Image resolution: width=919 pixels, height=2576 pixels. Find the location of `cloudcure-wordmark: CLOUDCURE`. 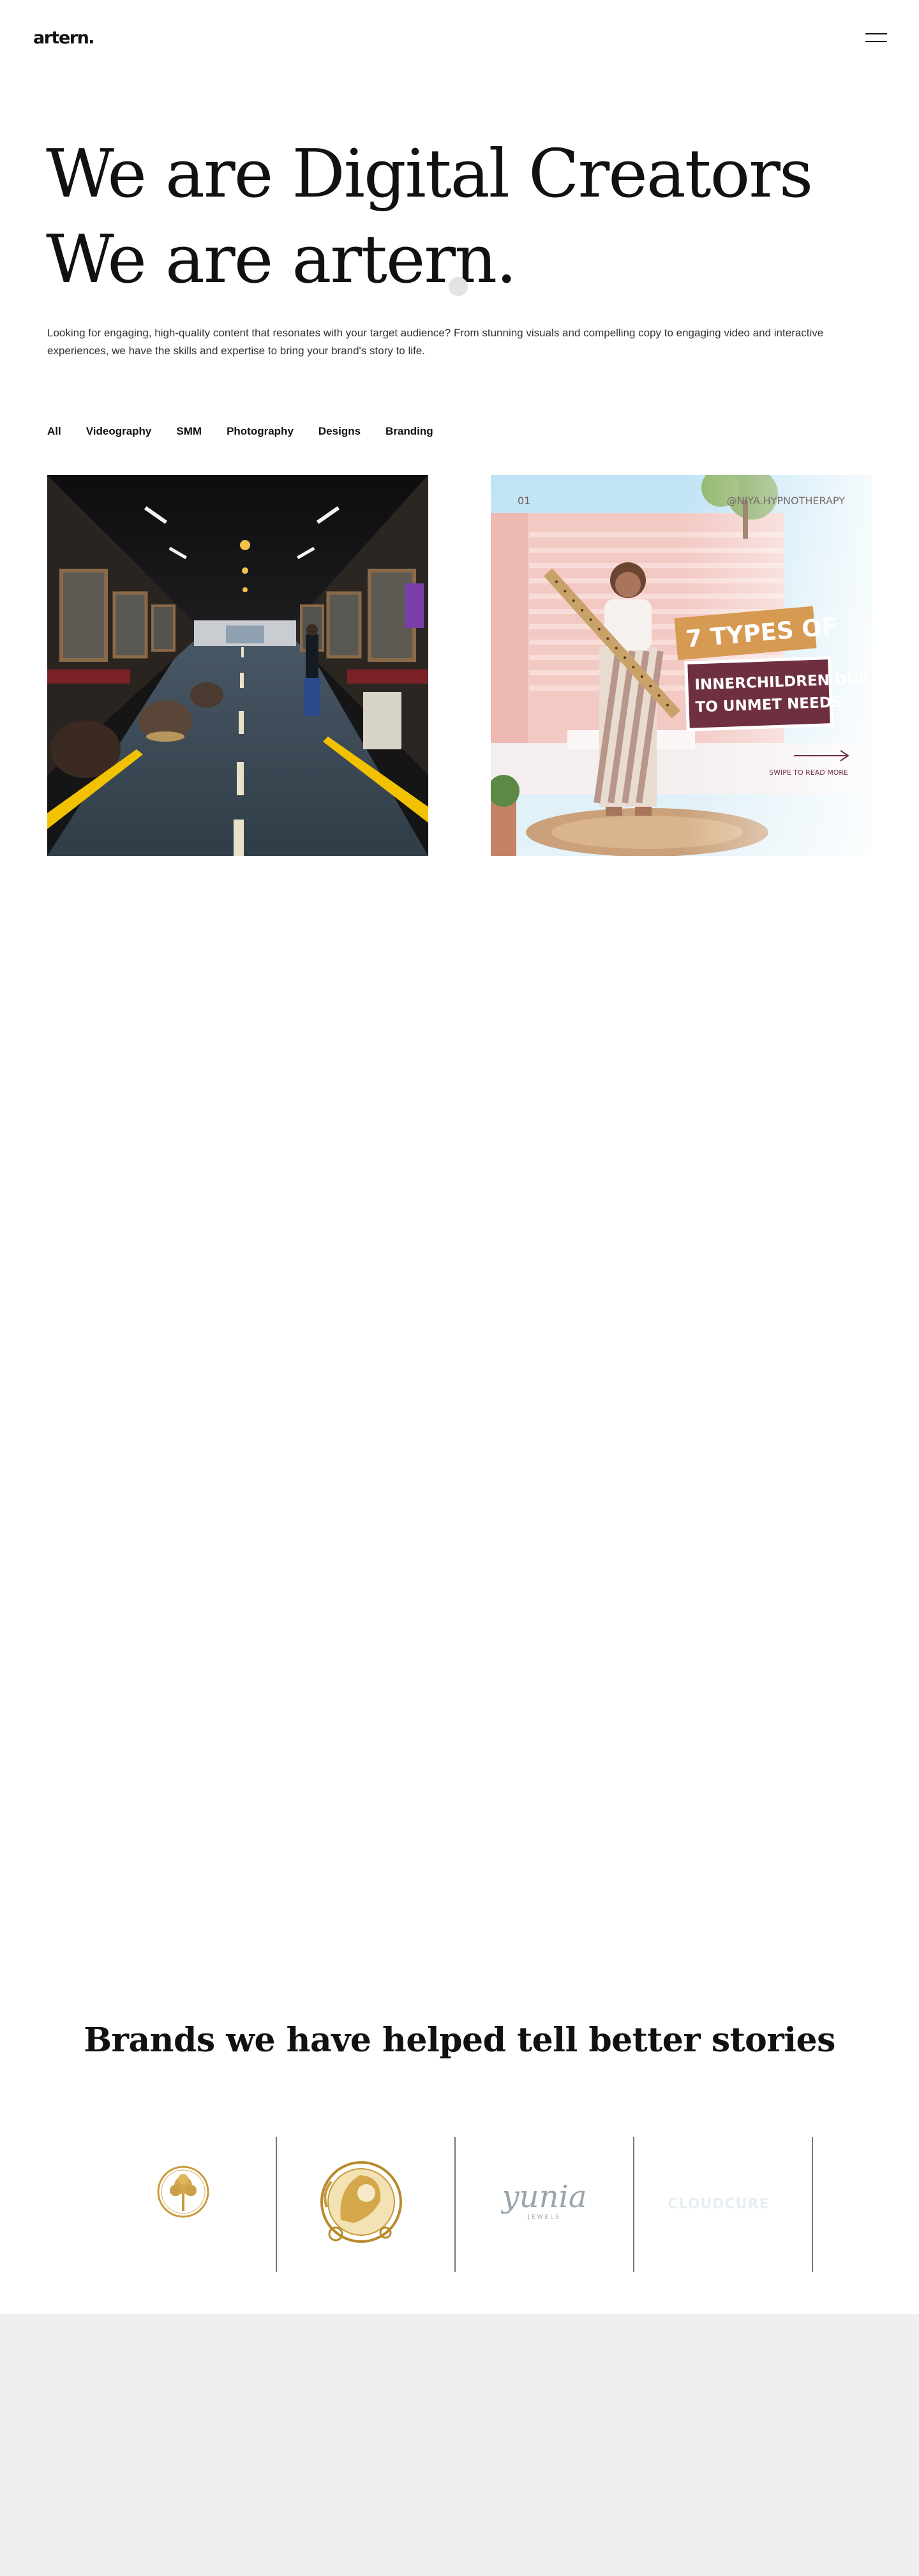

cloudcure-wordmark: CLOUDCURE is located at coordinates (718, 2204).